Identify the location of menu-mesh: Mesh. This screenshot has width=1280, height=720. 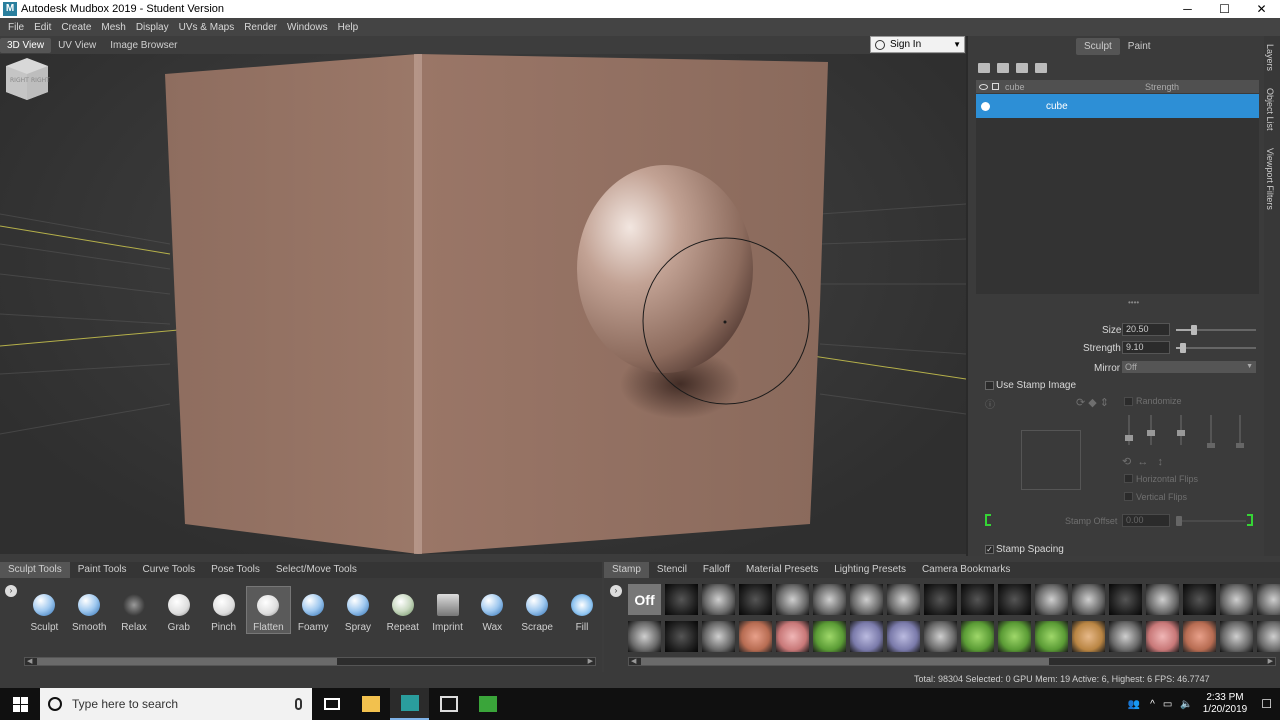
(113, 27).